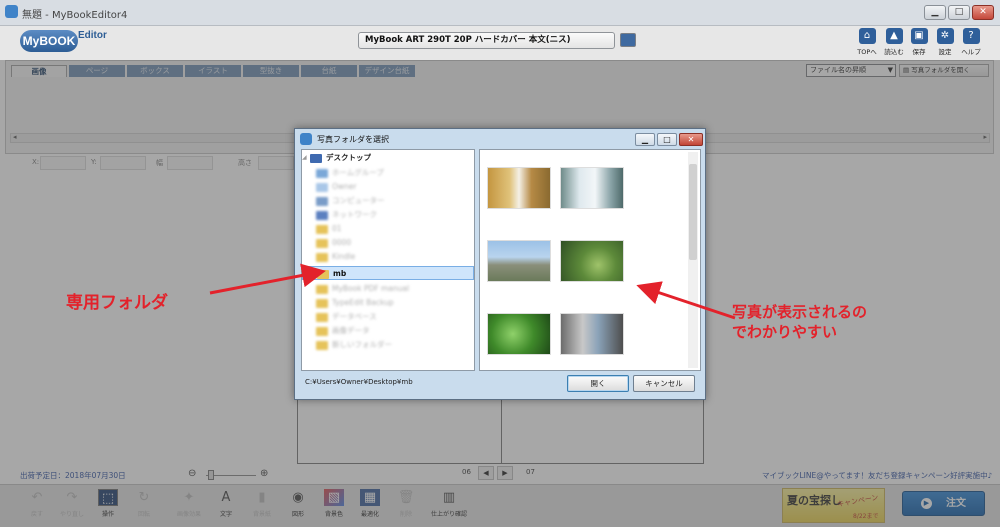  I want to click on annotation-arrows, so click(472, 291).